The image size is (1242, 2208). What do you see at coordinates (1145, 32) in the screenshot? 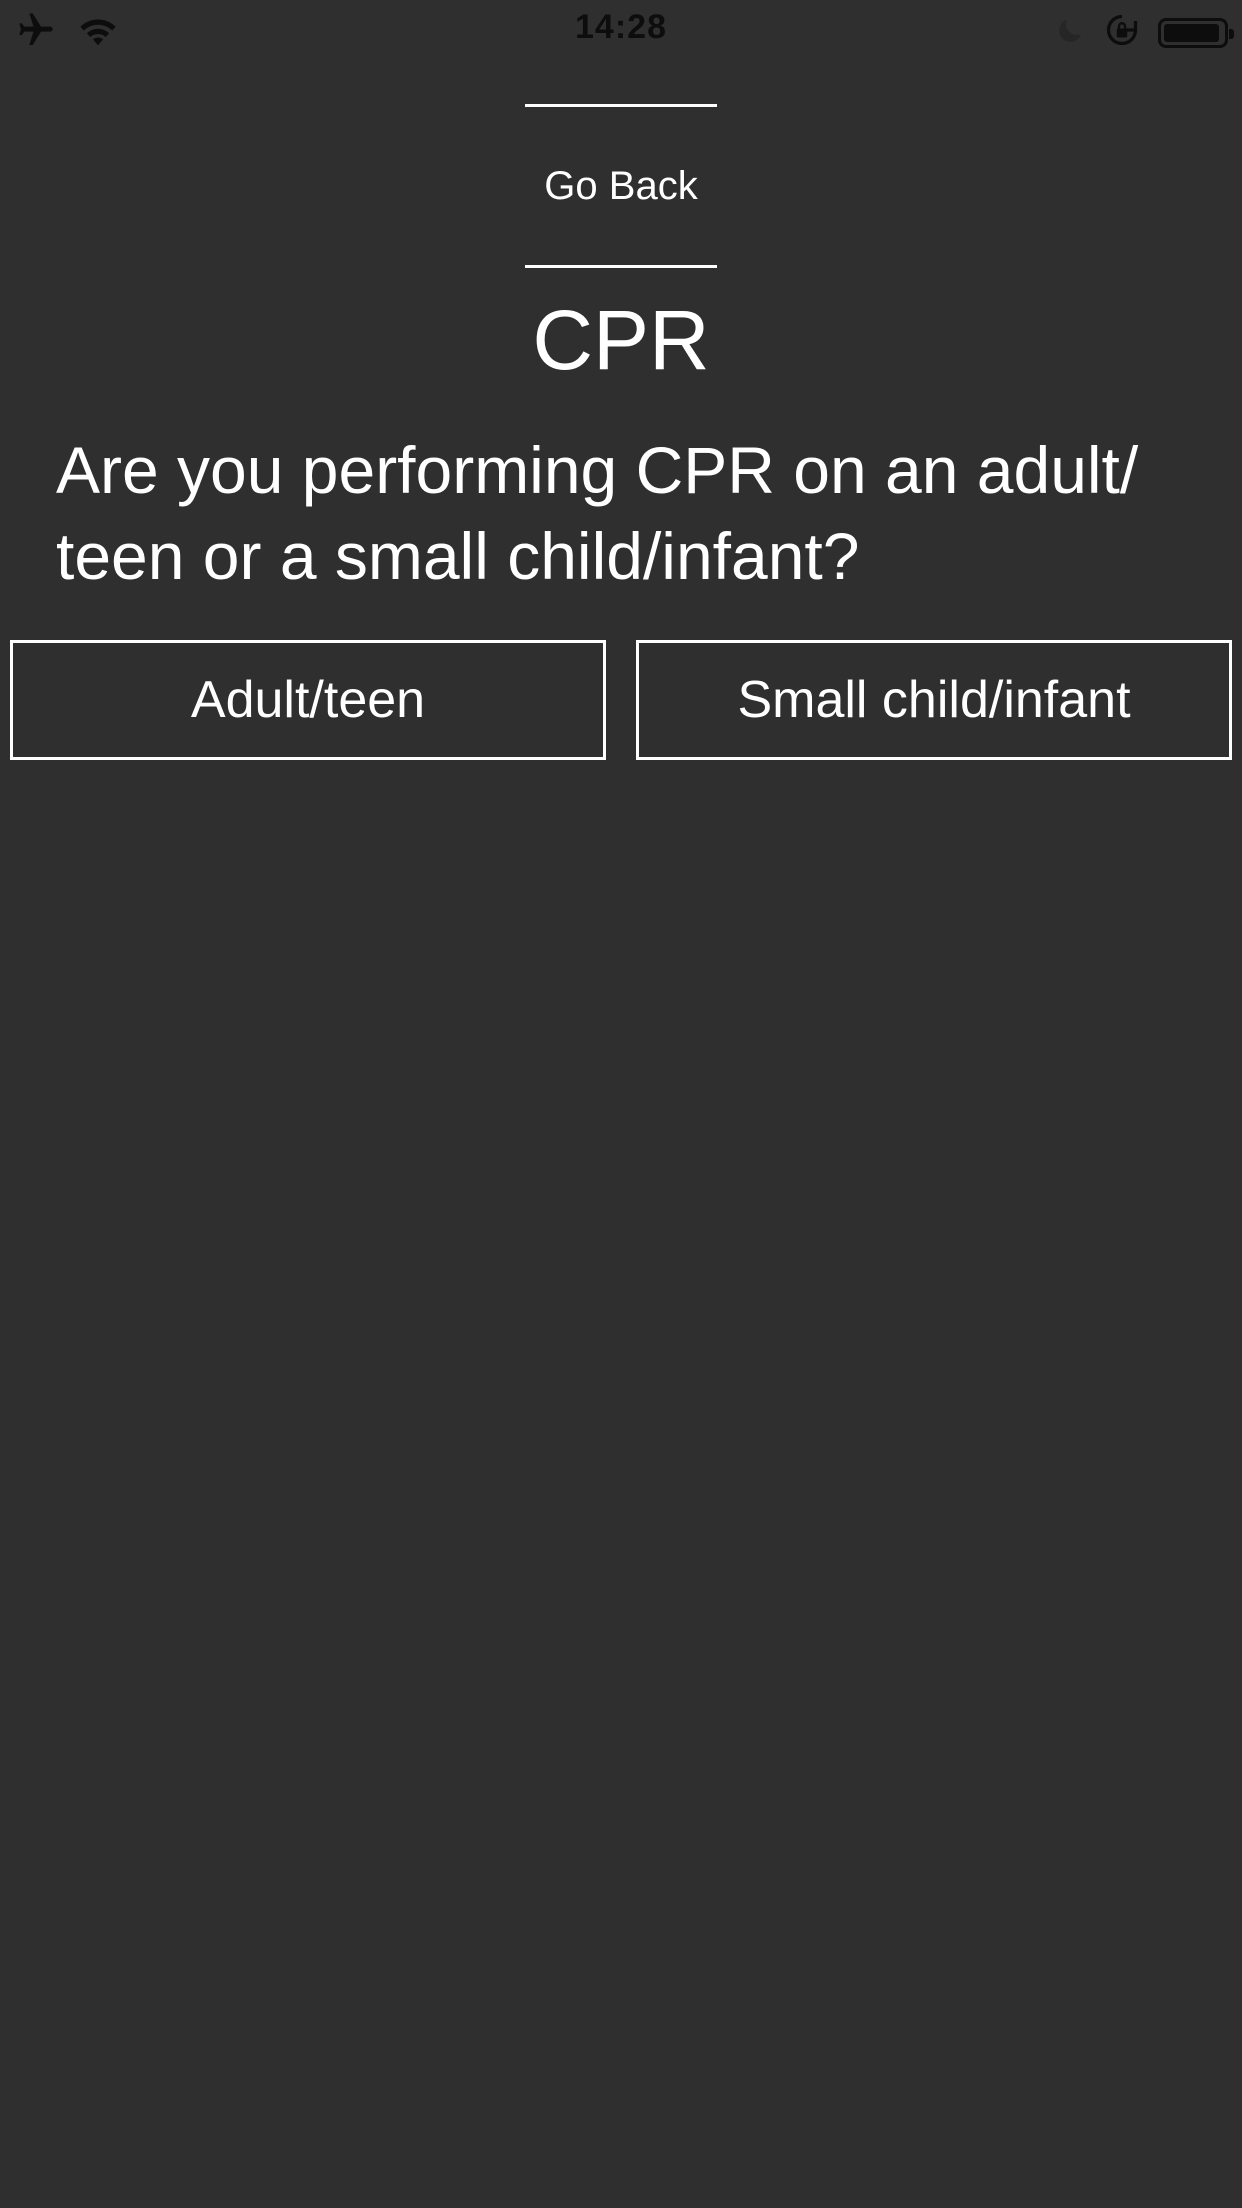
I see `status-right` at bounding box center [1145, 32].